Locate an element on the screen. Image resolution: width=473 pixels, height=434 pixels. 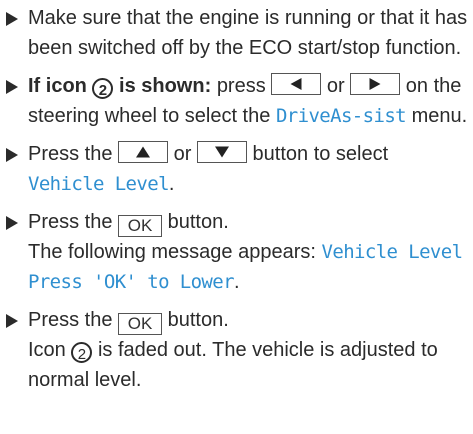
step-4-text-a: Press the is located at coordinates (70, 222).